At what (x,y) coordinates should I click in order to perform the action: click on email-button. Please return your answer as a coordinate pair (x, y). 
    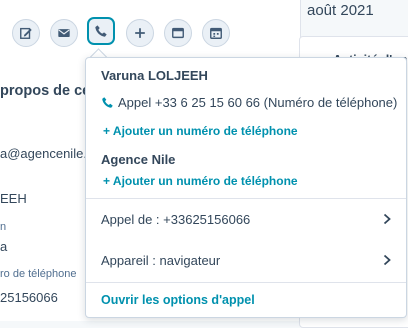
    Looking at the image, I should click on (64, 33).